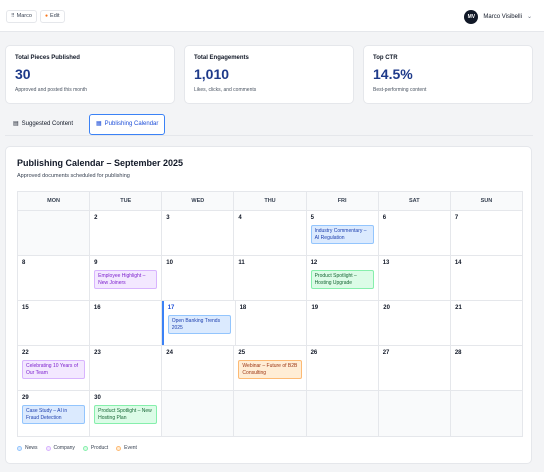  I want to click on calendar-day: 5 Industry Commentary – AI Regulation, so click(343, 233).